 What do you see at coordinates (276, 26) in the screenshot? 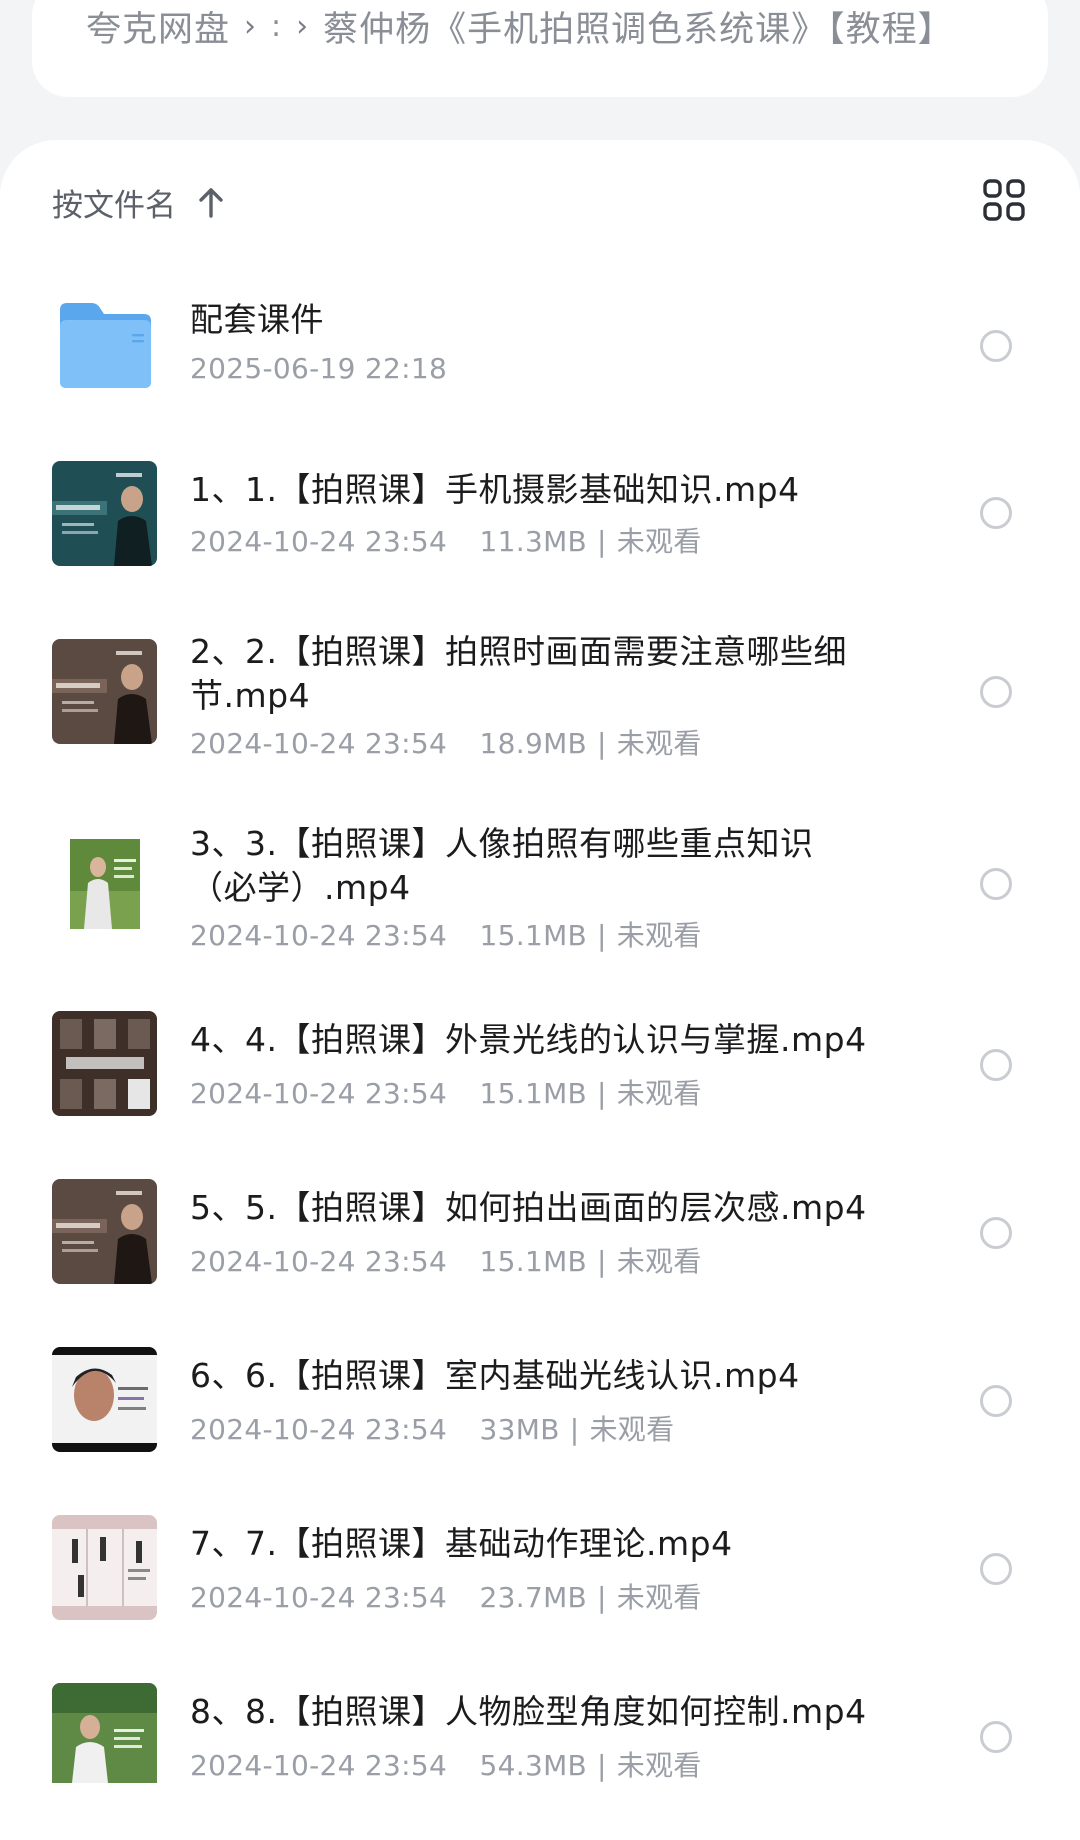
I see `breadcrumb-middle: :` at bounding box center [276, 26].